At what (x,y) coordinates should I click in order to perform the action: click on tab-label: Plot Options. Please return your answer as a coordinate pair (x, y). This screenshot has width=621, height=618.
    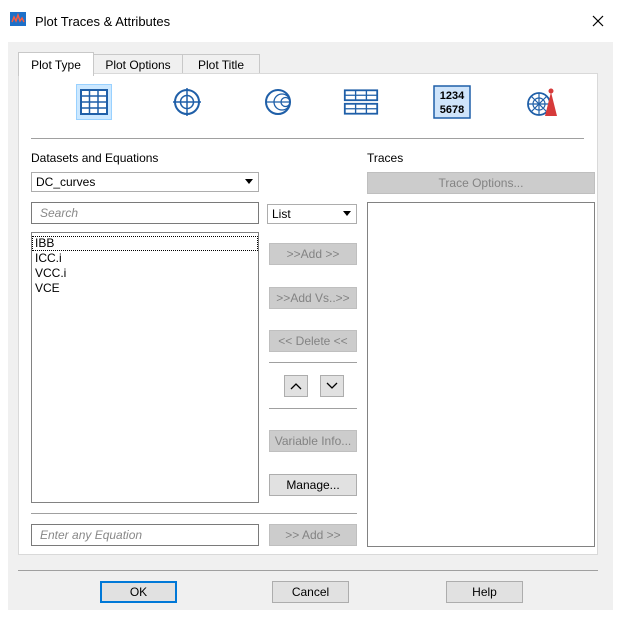
    Looking at the image, I should click on (138, 65).